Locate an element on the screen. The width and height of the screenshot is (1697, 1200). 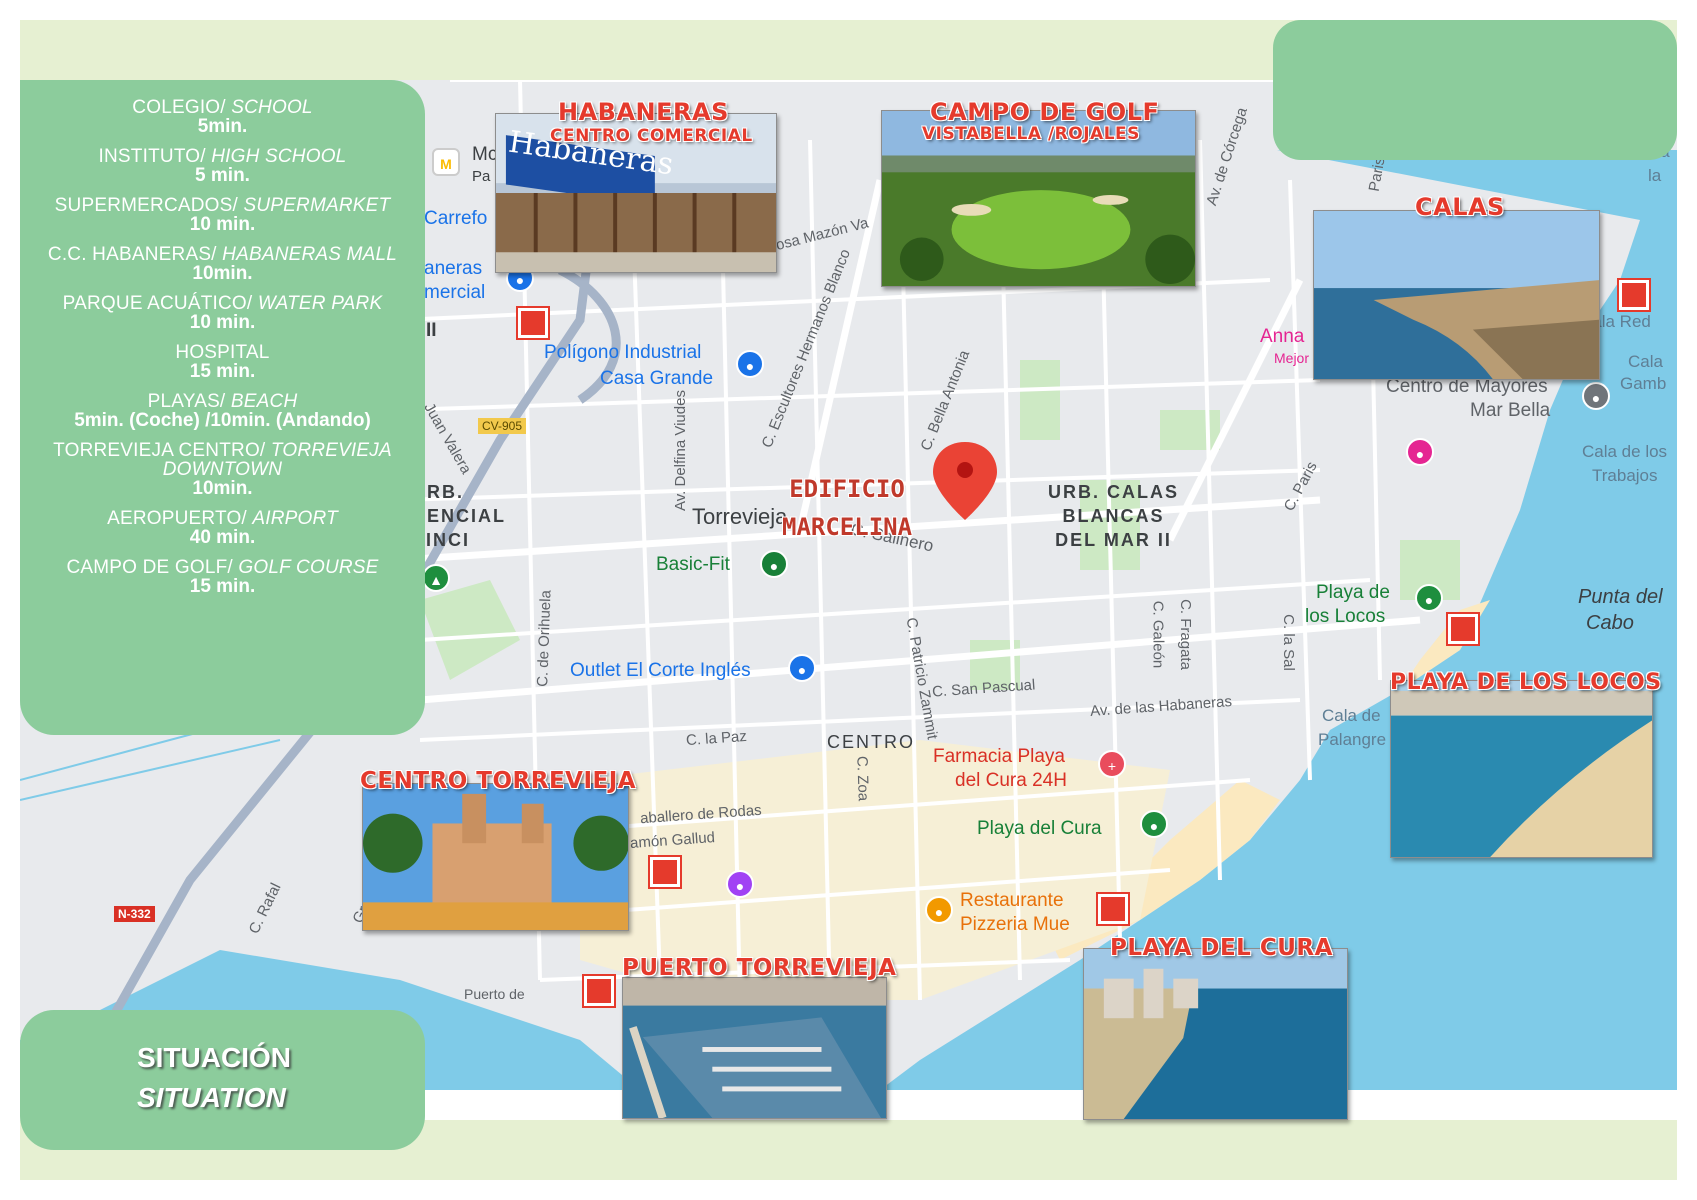
red-marker-calas is located at coordinates (1634, 295).